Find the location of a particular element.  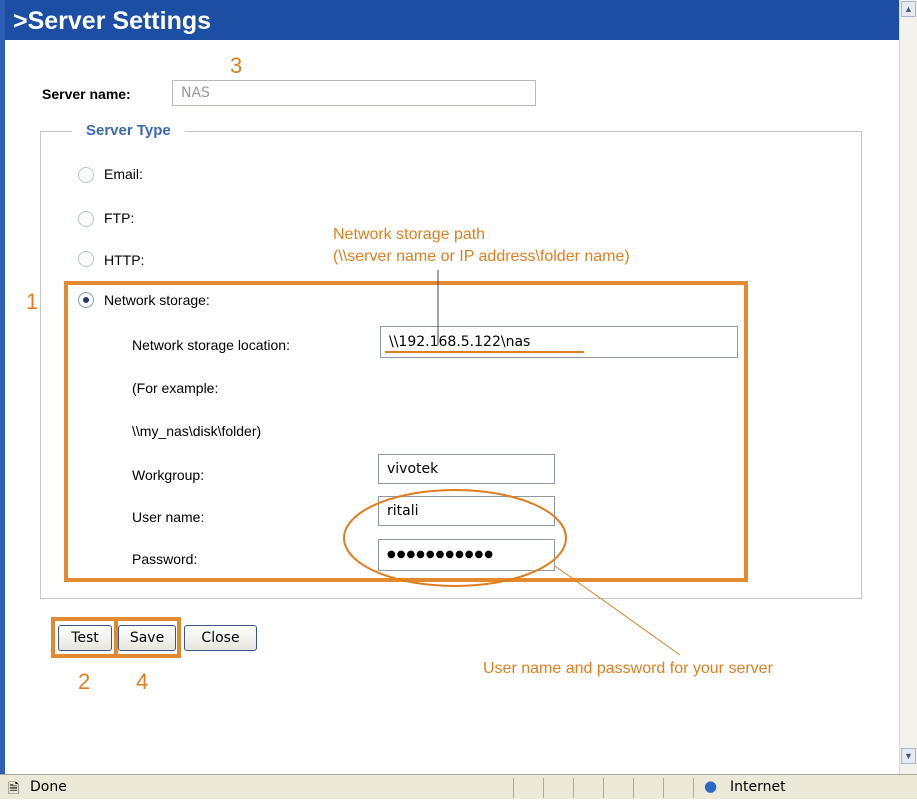

test-button-highlight-box is located at coordinates (84, 637).